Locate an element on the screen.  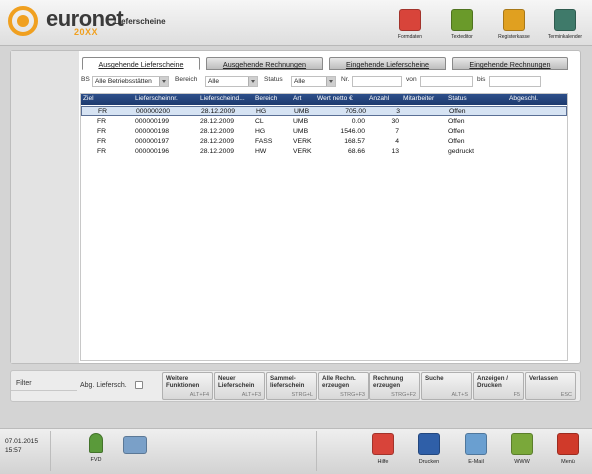
terminkalender-button: Terminkalender is located at coordinates (565, 26).